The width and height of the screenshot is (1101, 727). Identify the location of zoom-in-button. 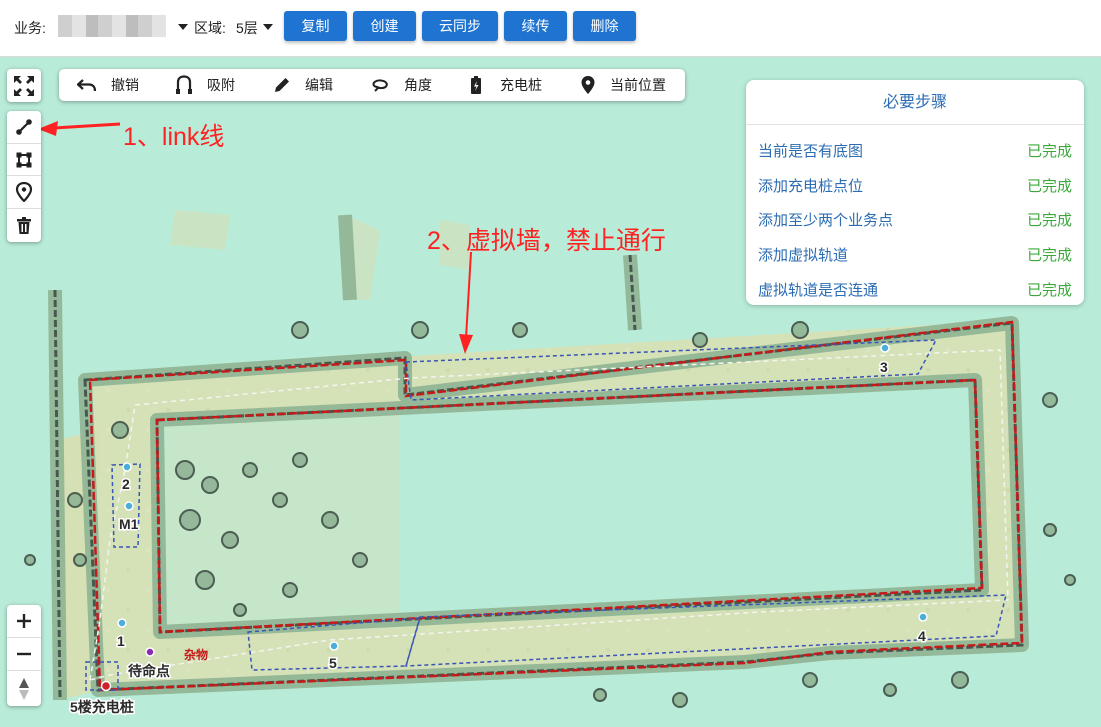
(24, 621).